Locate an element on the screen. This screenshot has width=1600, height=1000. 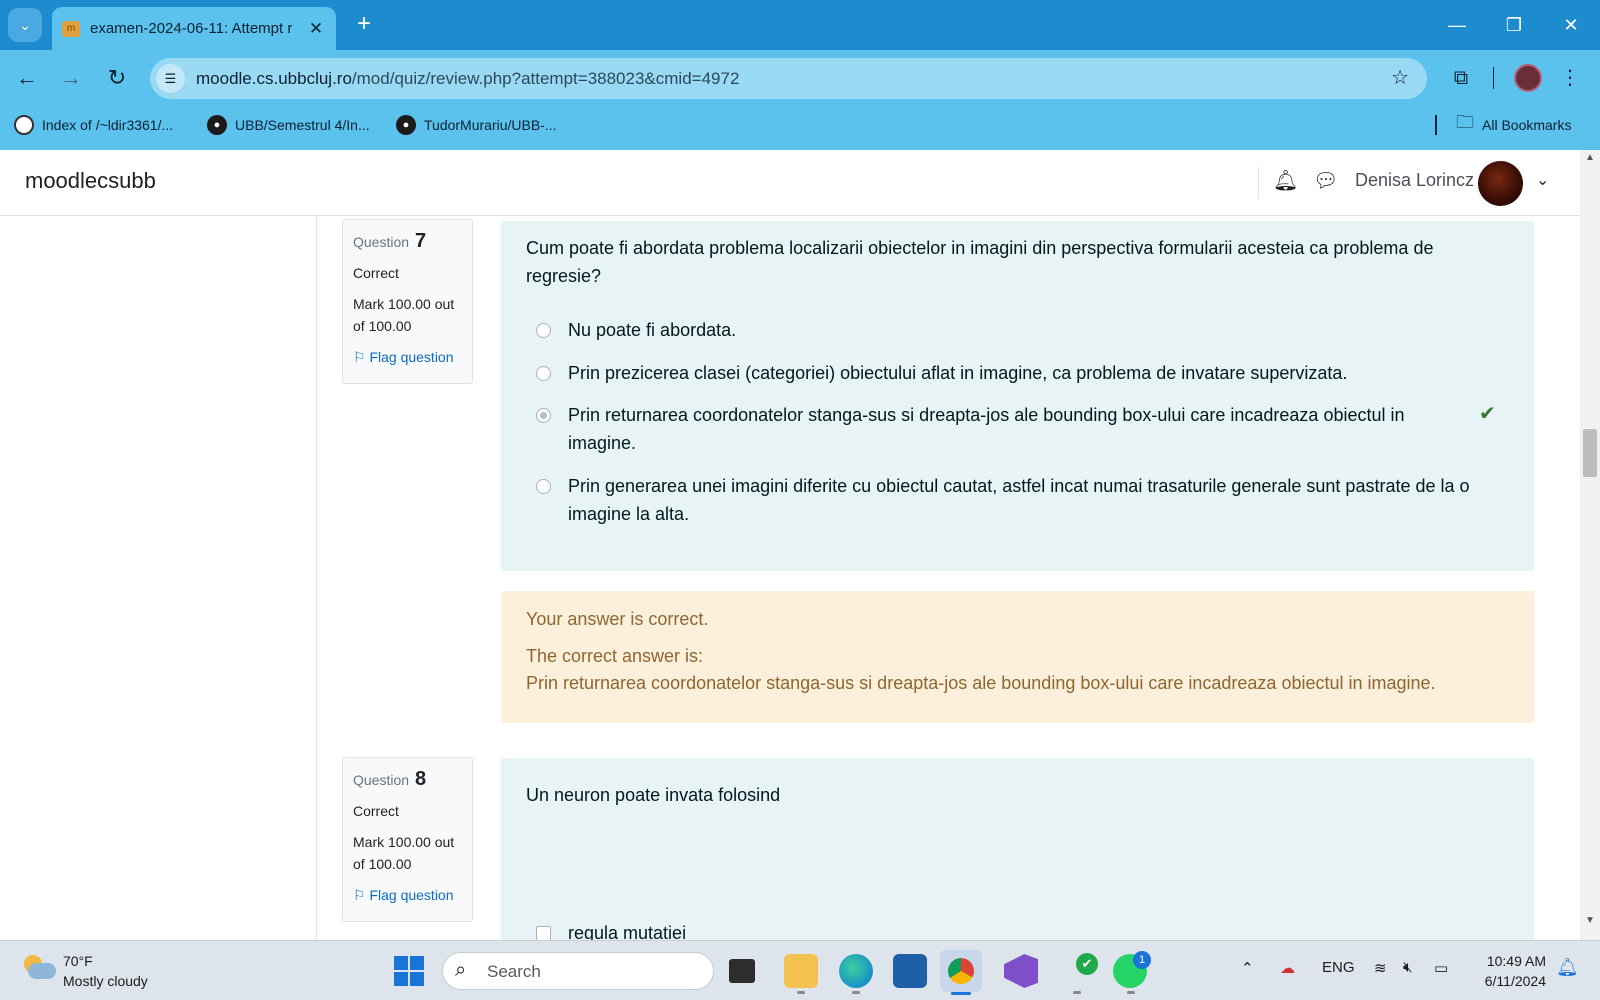
notifications-bell-icon: 🔔︎ is located at coordinates (1285, 180).